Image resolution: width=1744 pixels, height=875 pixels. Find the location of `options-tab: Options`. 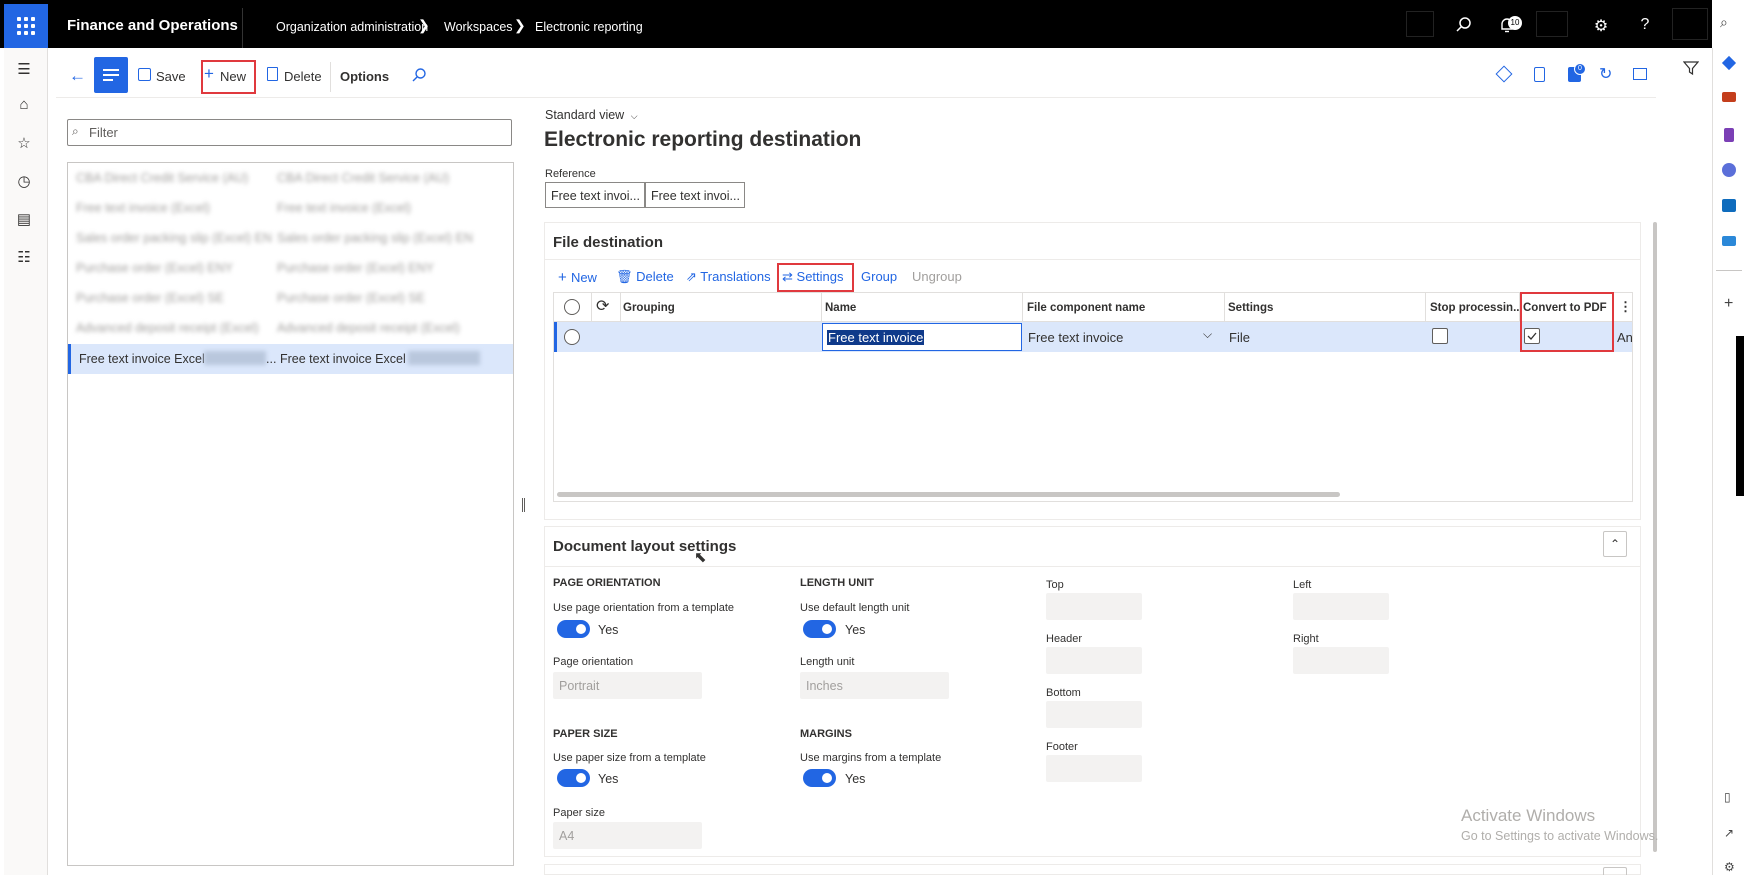

options-tab: Options is located at coordinates (364, 76).